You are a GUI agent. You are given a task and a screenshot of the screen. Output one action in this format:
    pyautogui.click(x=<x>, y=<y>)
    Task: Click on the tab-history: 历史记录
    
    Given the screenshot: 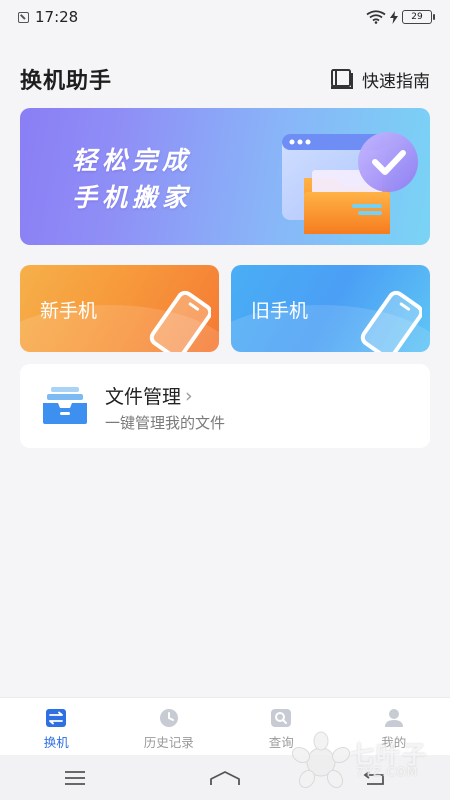 What is the action you would take?
    pyautogui.click(x=169, y=727)
    